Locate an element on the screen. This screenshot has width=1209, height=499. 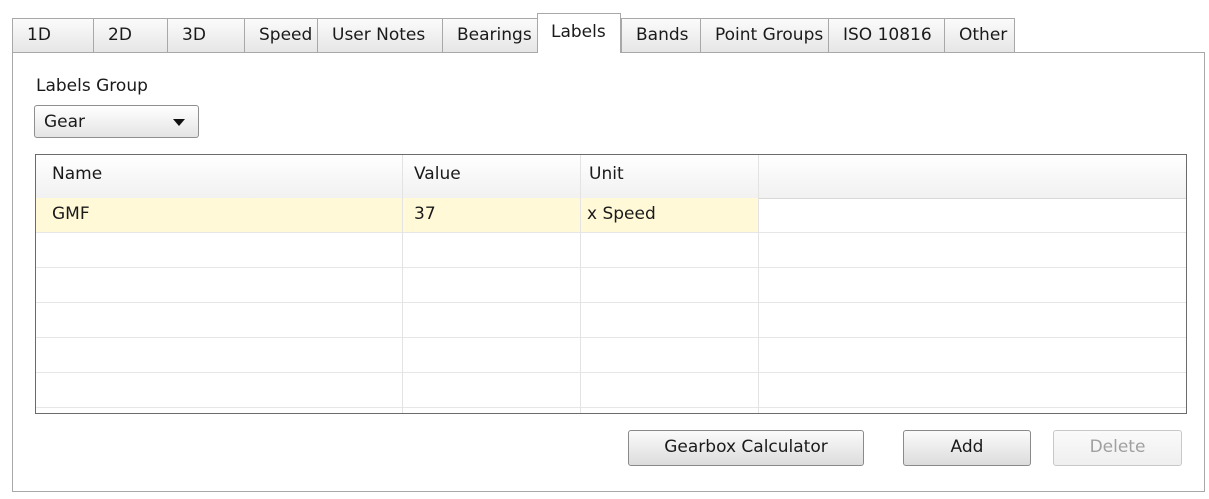
tab-labels: Labels is located at coordinates (579, 33).